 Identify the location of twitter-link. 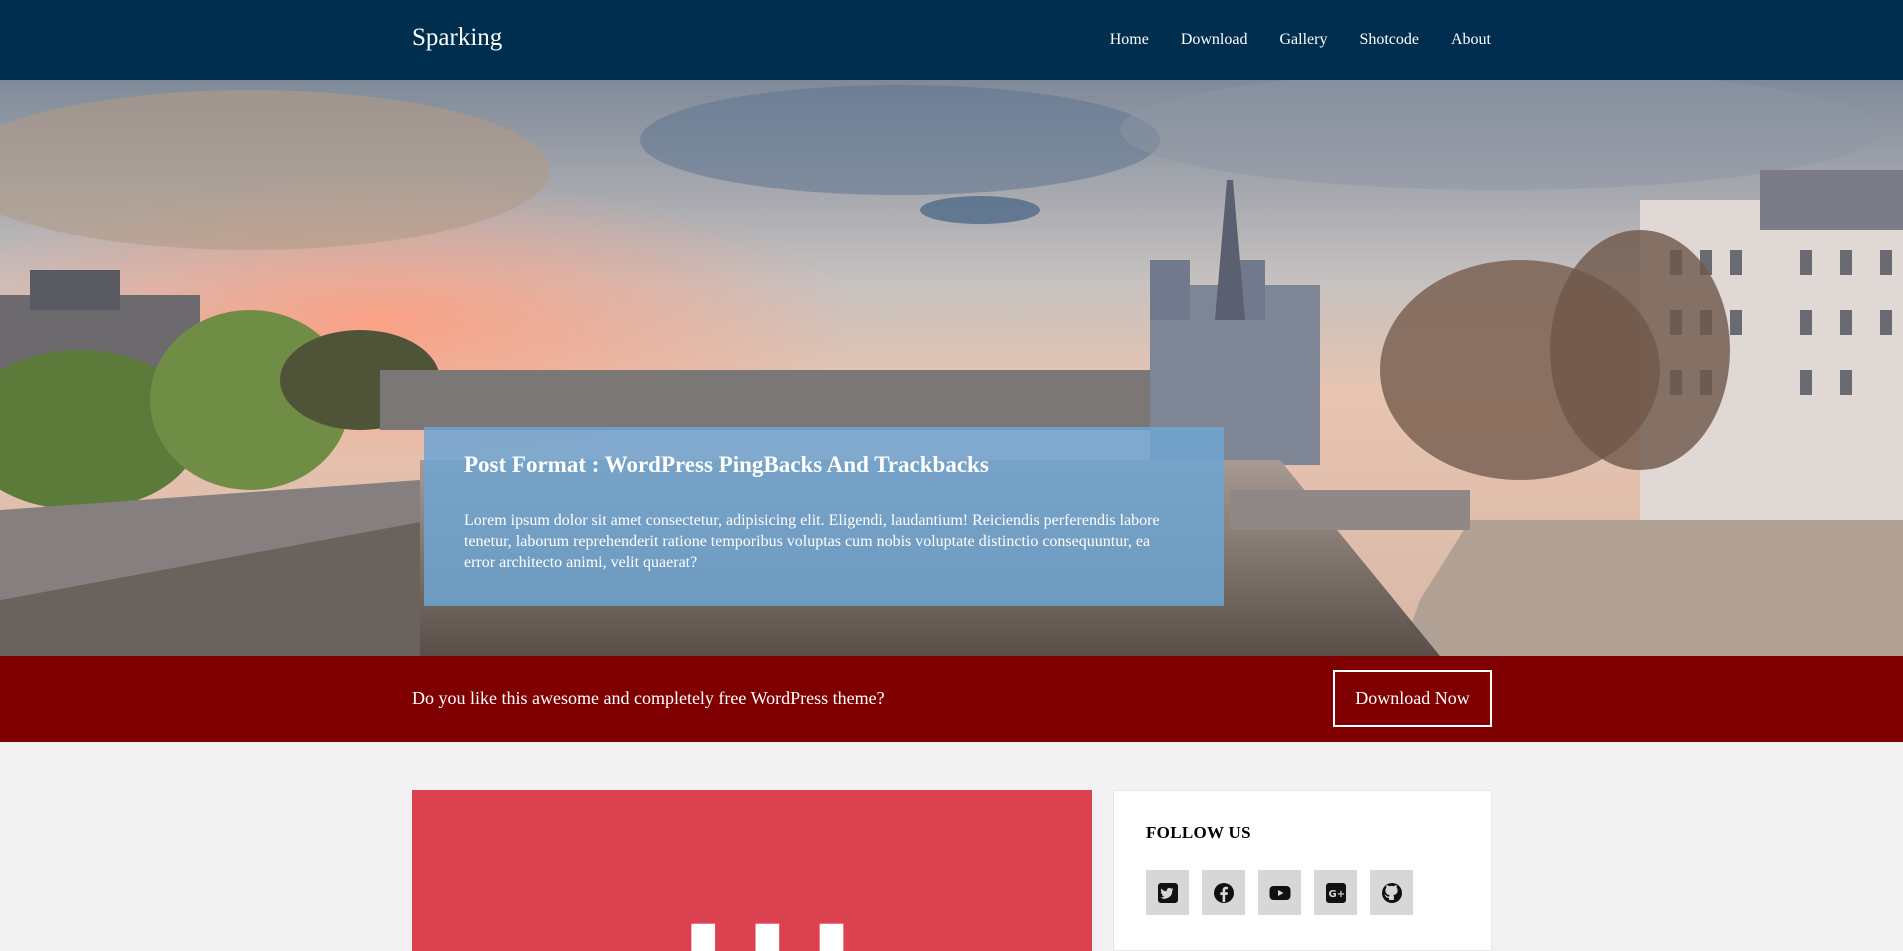
(1167, 892).